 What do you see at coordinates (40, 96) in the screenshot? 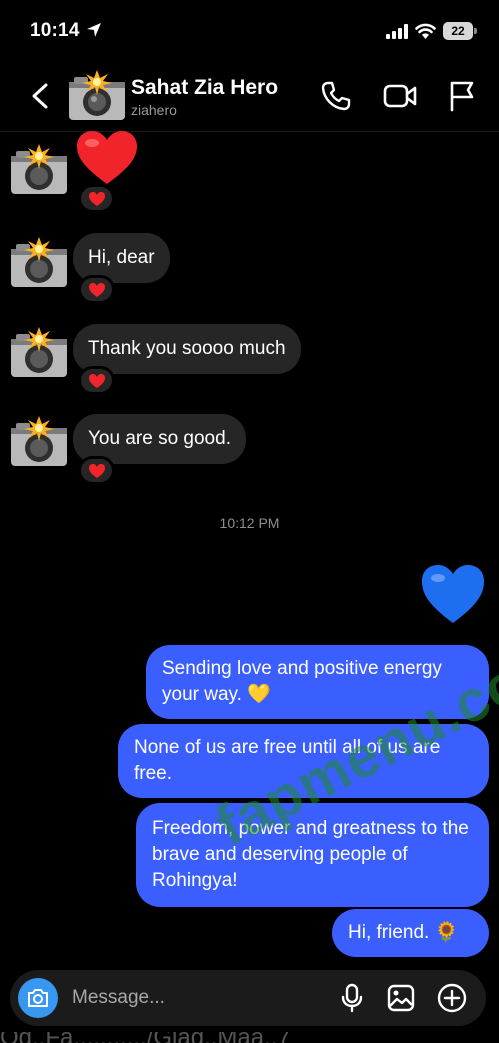
I see `back-chevron-icon` at bounding box center [40, 96].